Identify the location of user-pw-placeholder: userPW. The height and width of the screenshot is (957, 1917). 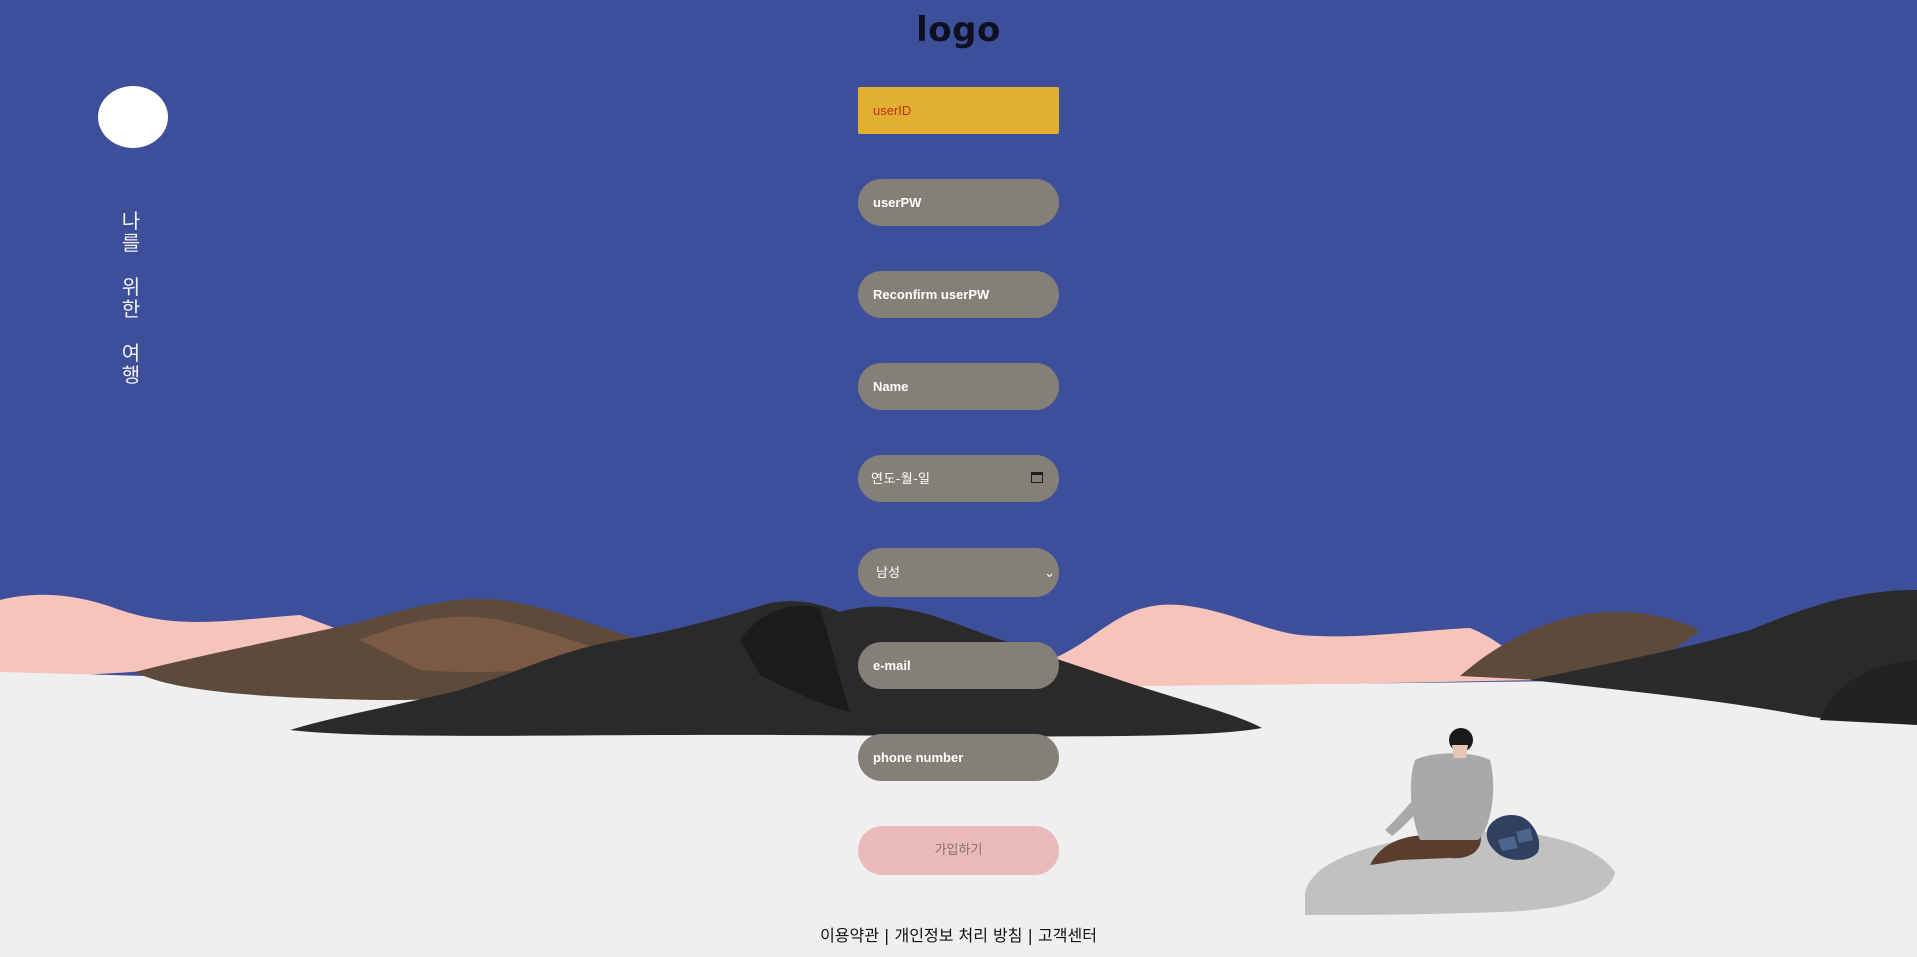
(897, 202).